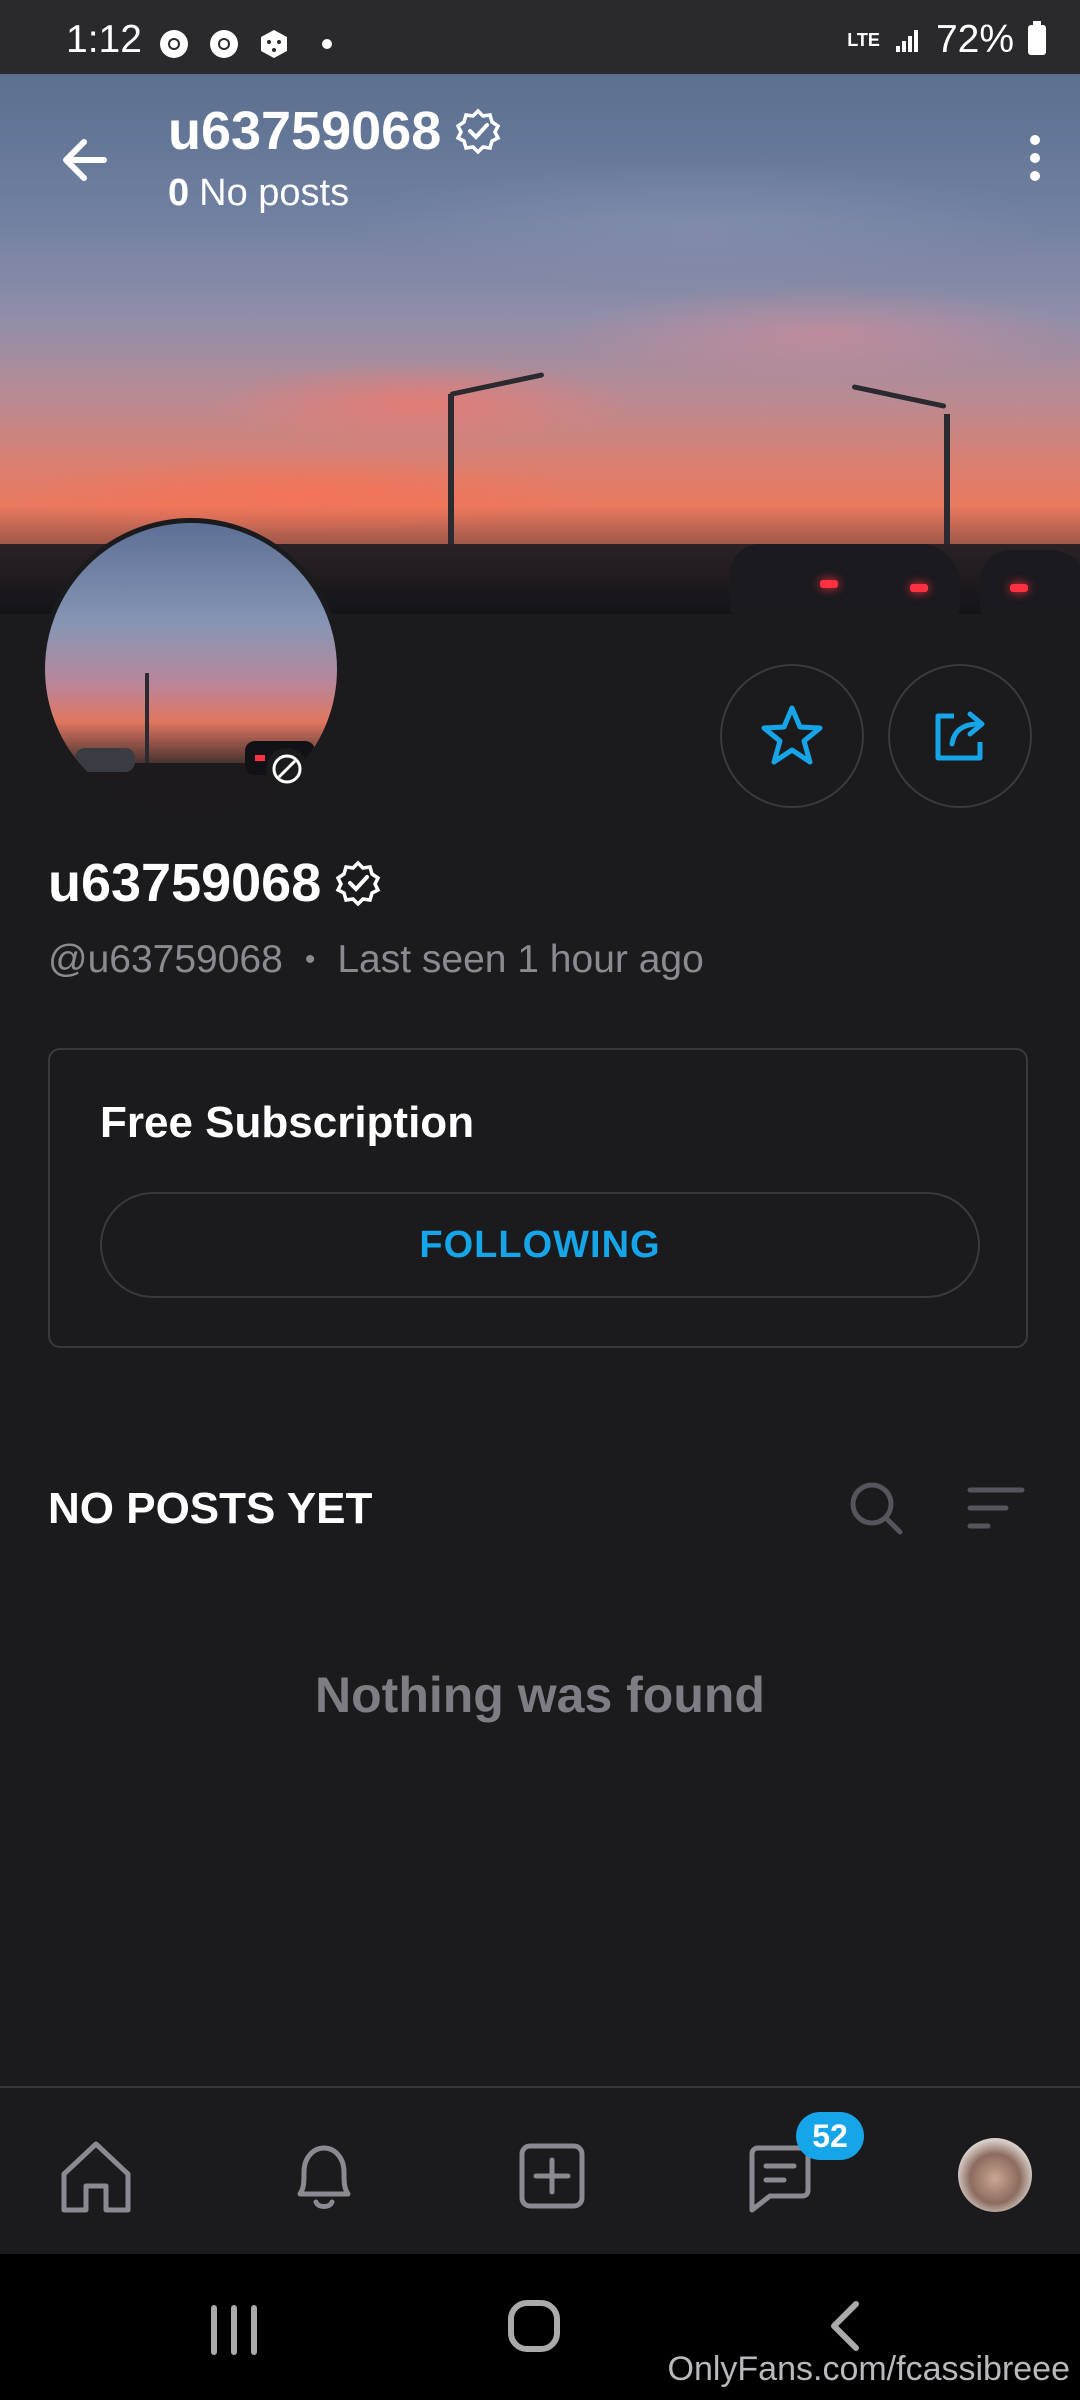  Describe the element at coordinates (185, 883) in the screenshot. I see `profile-display-name: u63759068` at that location.